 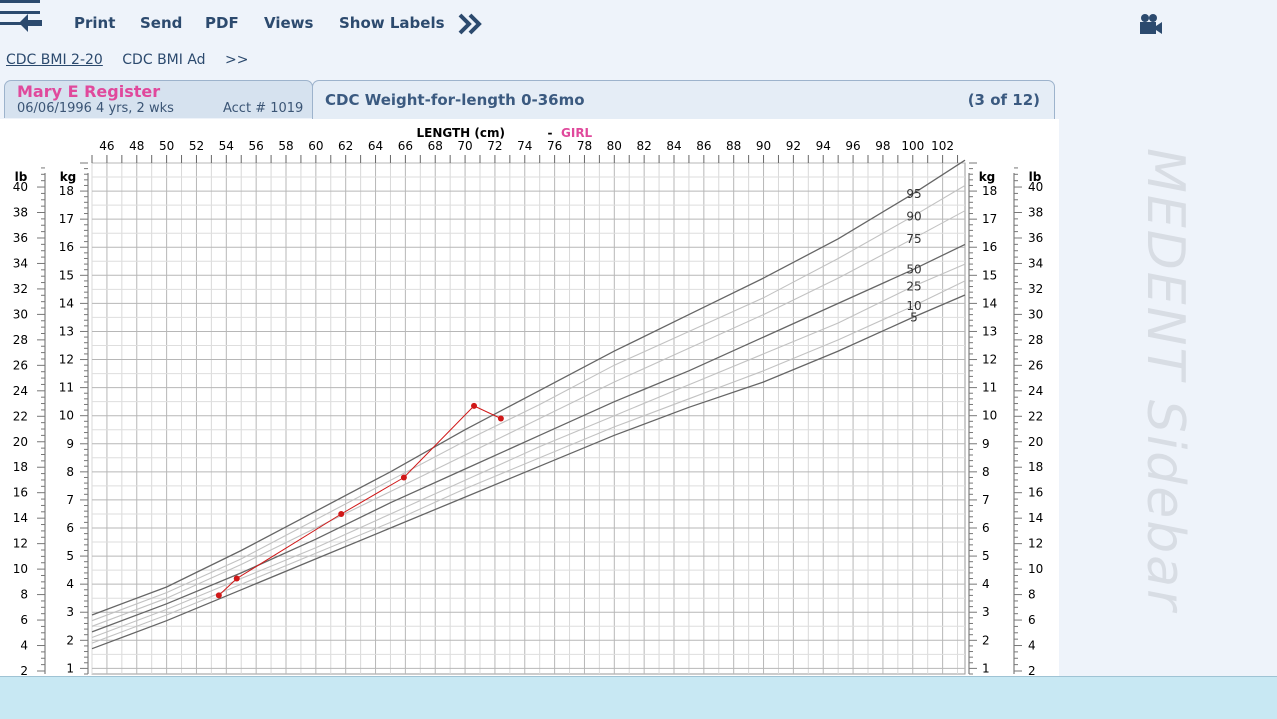 What do you see at coordinates (288, 23) in the screenshot?
I see `views-button: Views` at bounding box center [288, 23].